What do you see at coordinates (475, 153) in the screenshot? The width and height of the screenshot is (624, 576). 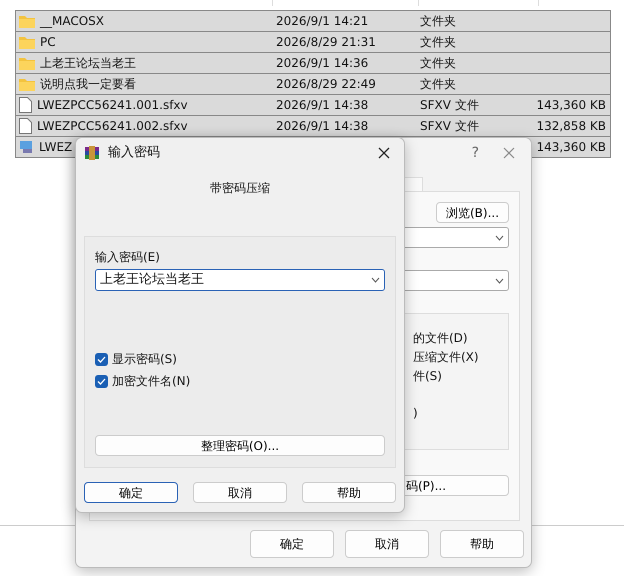 I see `help-button: ?` at bounding box center [475, 153].